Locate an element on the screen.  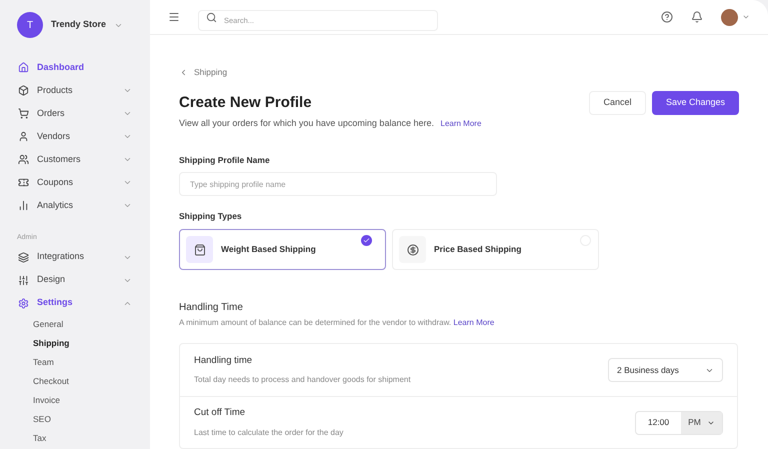
shipping-type-option: Weight Based Shipping is located at coordinates (282, 249).